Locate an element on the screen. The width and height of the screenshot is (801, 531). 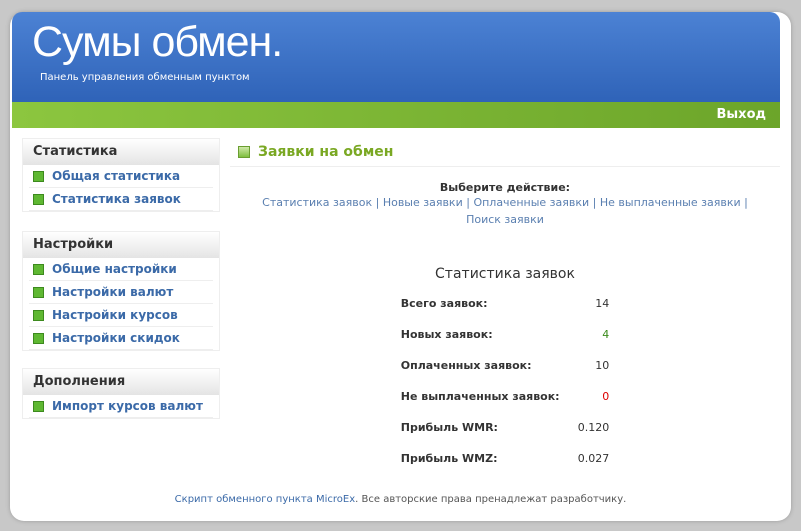
sidebar-item-currency-settings: Настройки валют is located at coordinates (121, 292).